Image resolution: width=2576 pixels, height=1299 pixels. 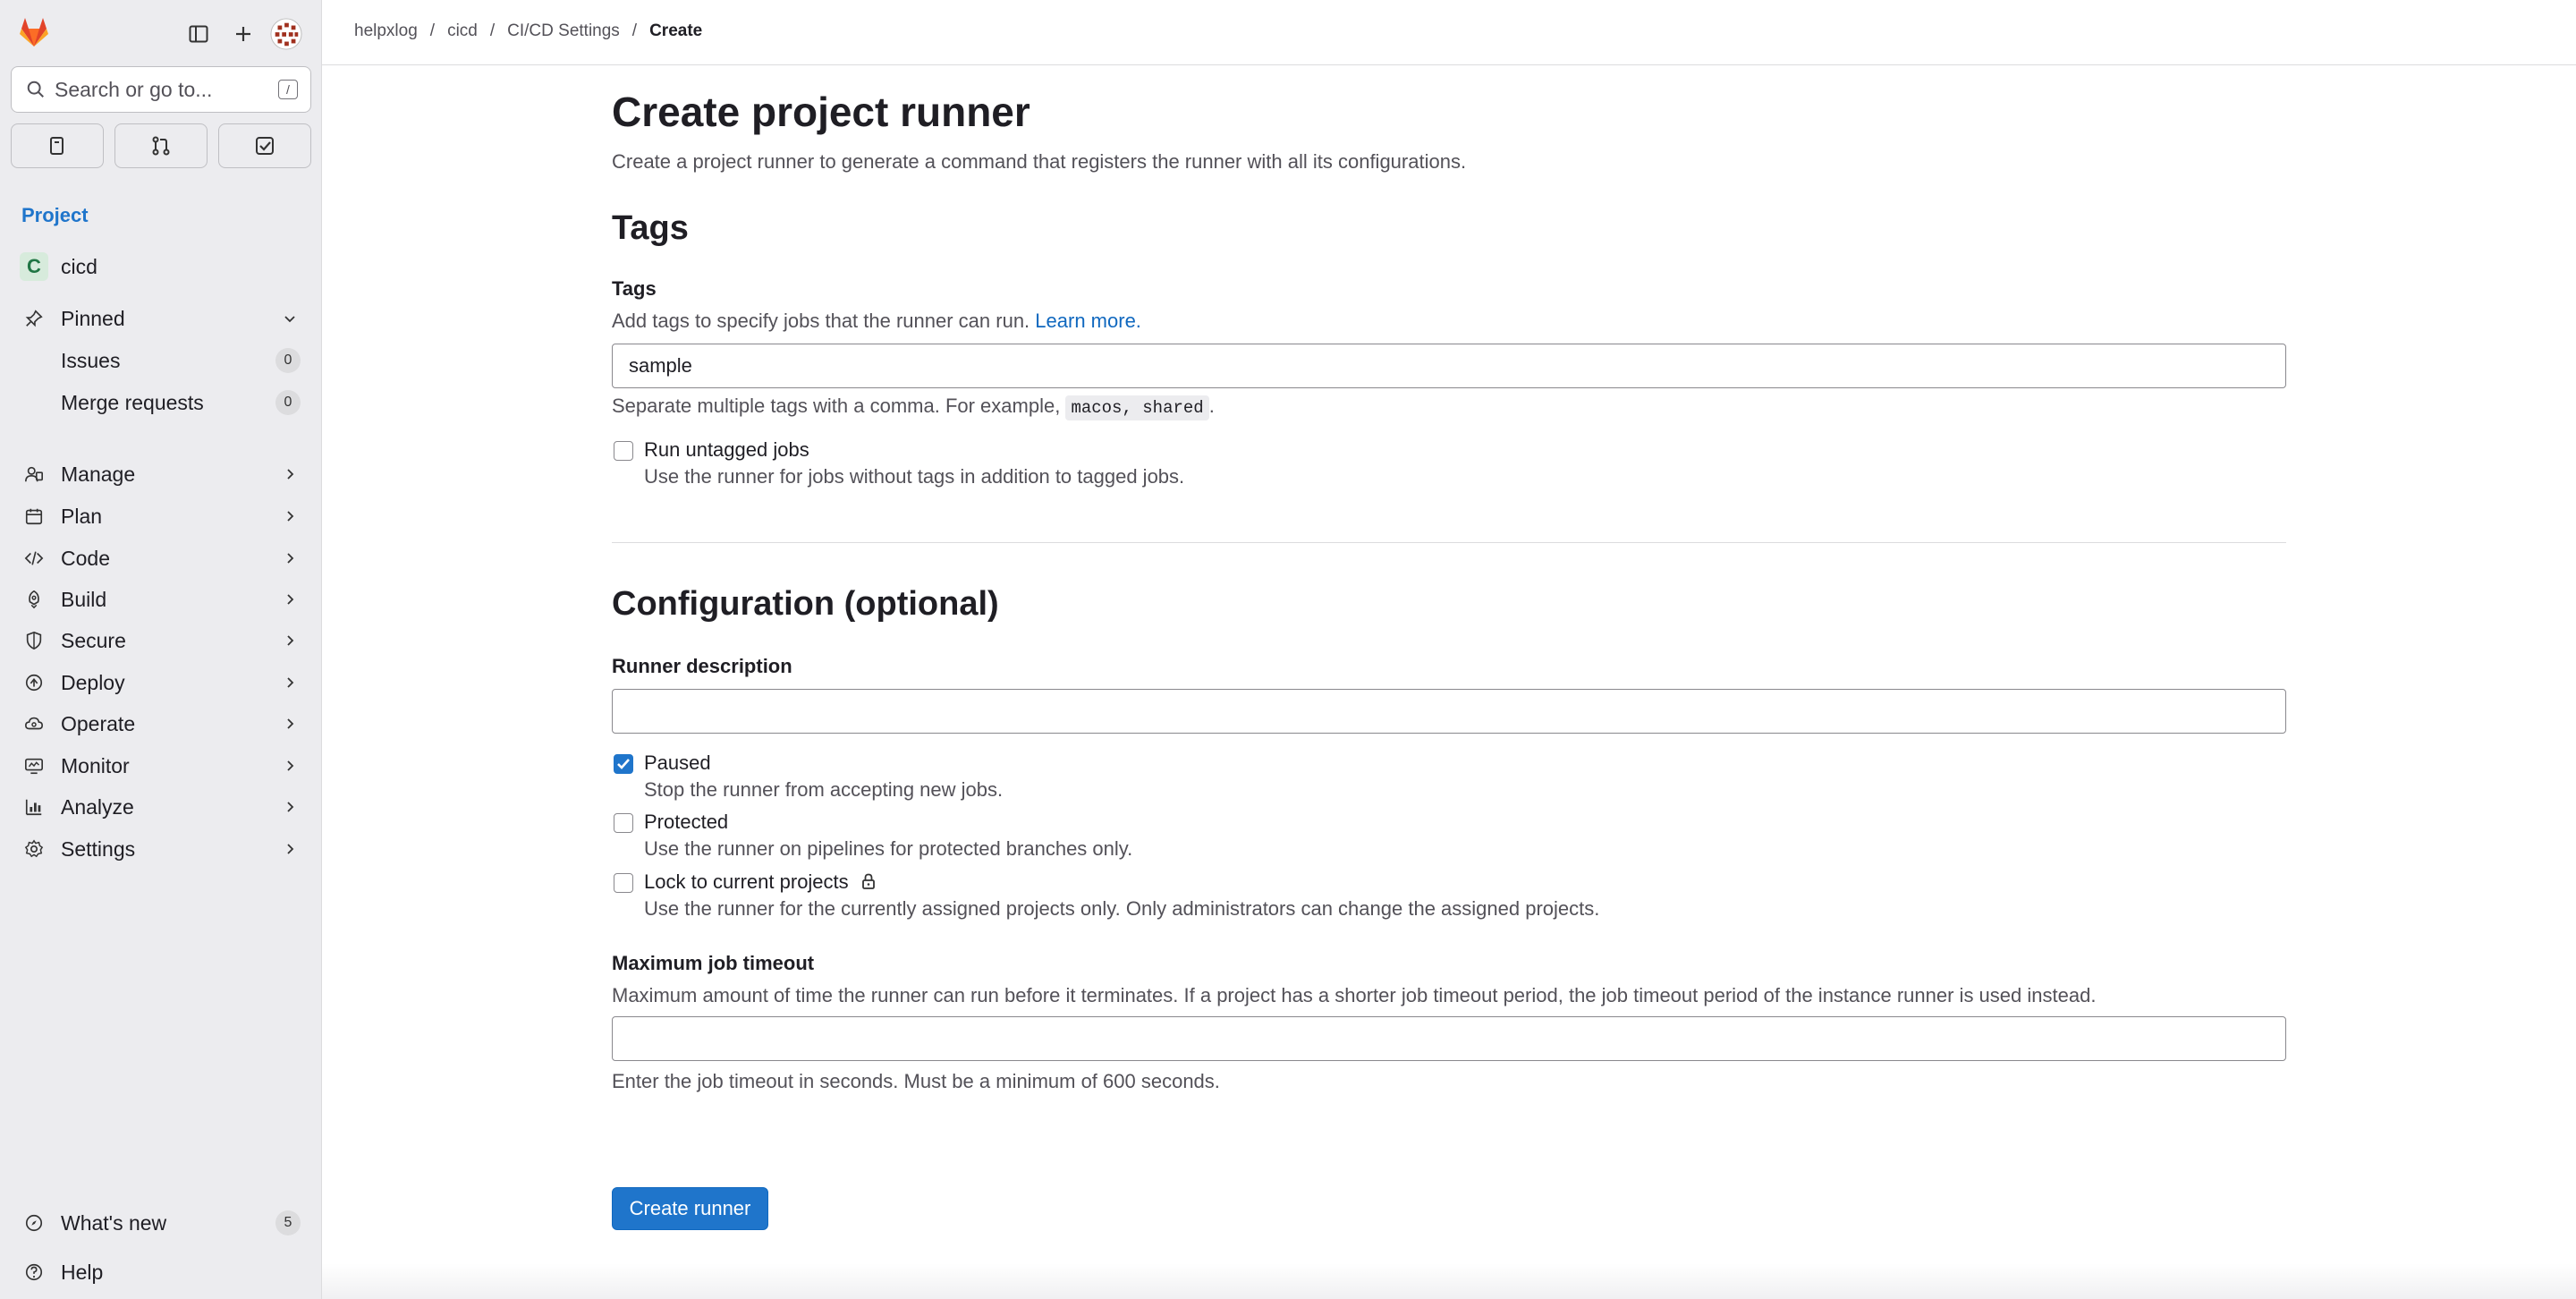 What do you see at coordinates (161, 599) in the screenshot?
I see `sidebar-item-build: Build` at bounding box center [161, 599].